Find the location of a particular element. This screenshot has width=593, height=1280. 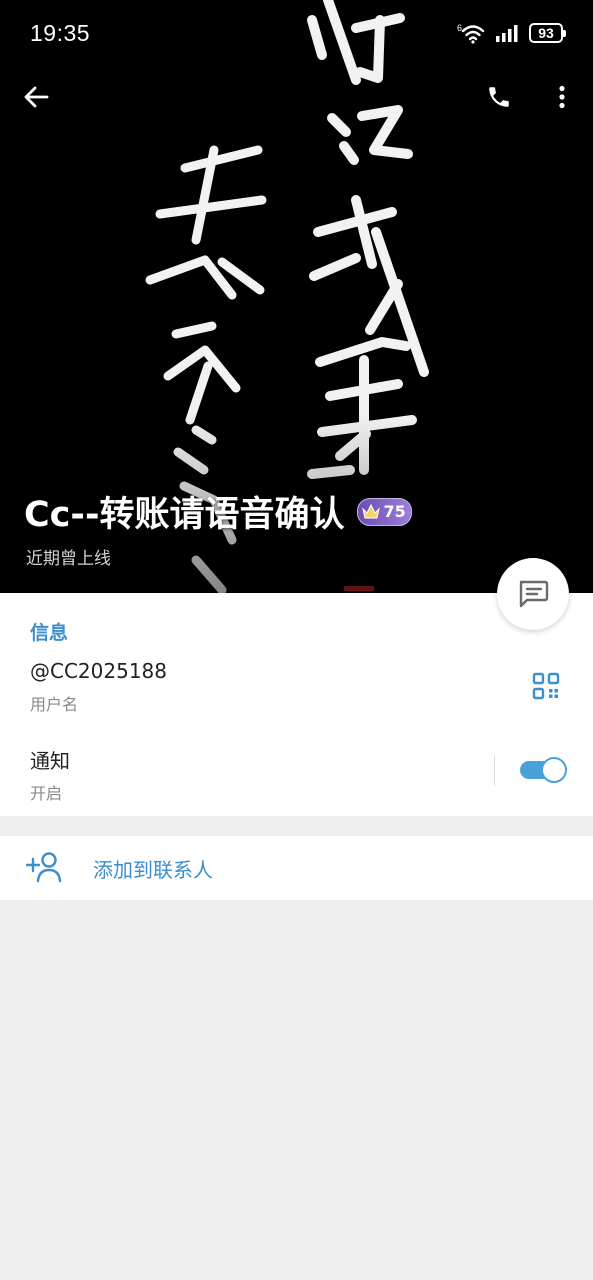

arrow-left-icon is located at coordinates (36, 97).